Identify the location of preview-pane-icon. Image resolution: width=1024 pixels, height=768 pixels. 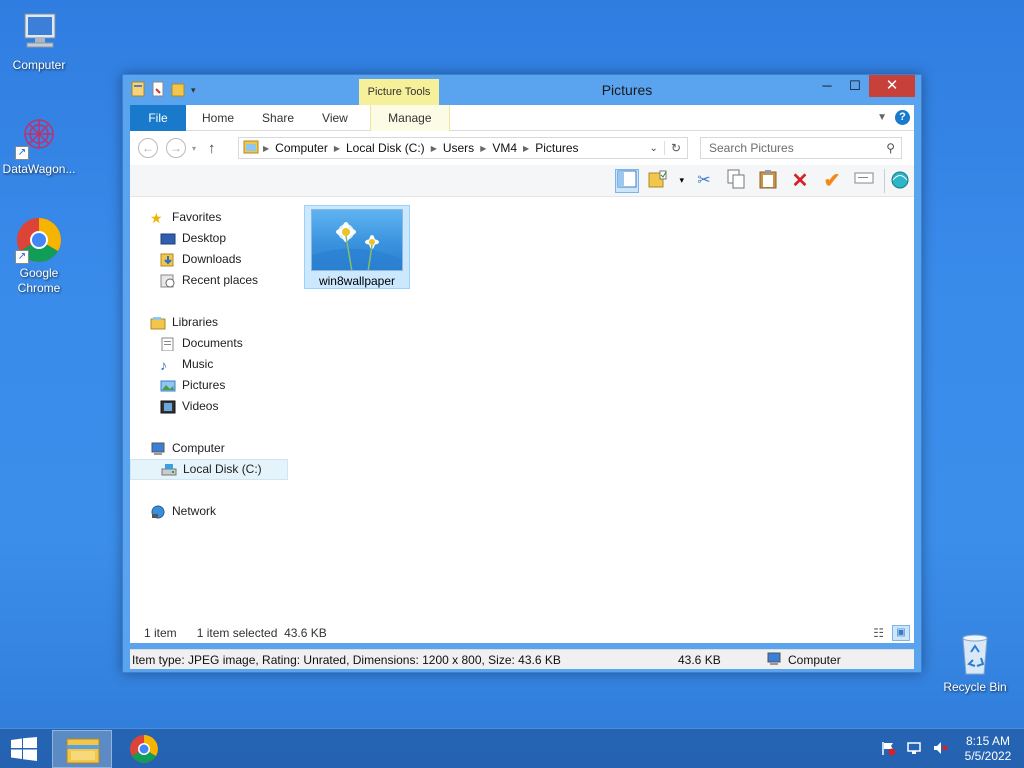
(627, 180).